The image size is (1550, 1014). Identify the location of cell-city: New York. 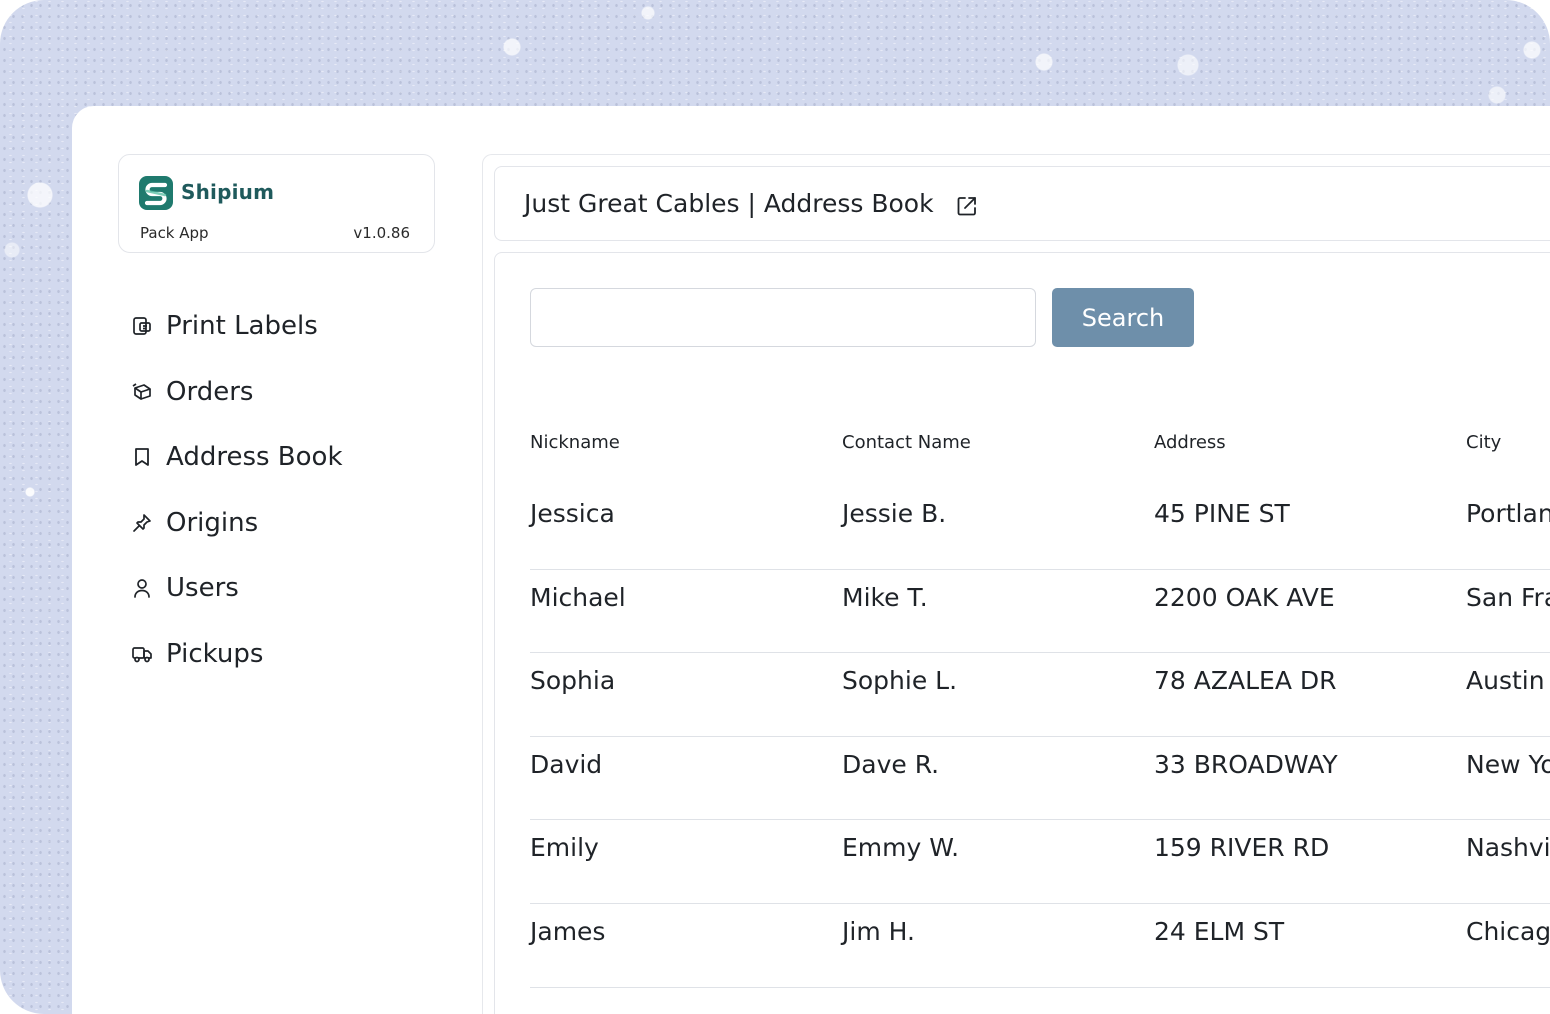
(1508, 764).